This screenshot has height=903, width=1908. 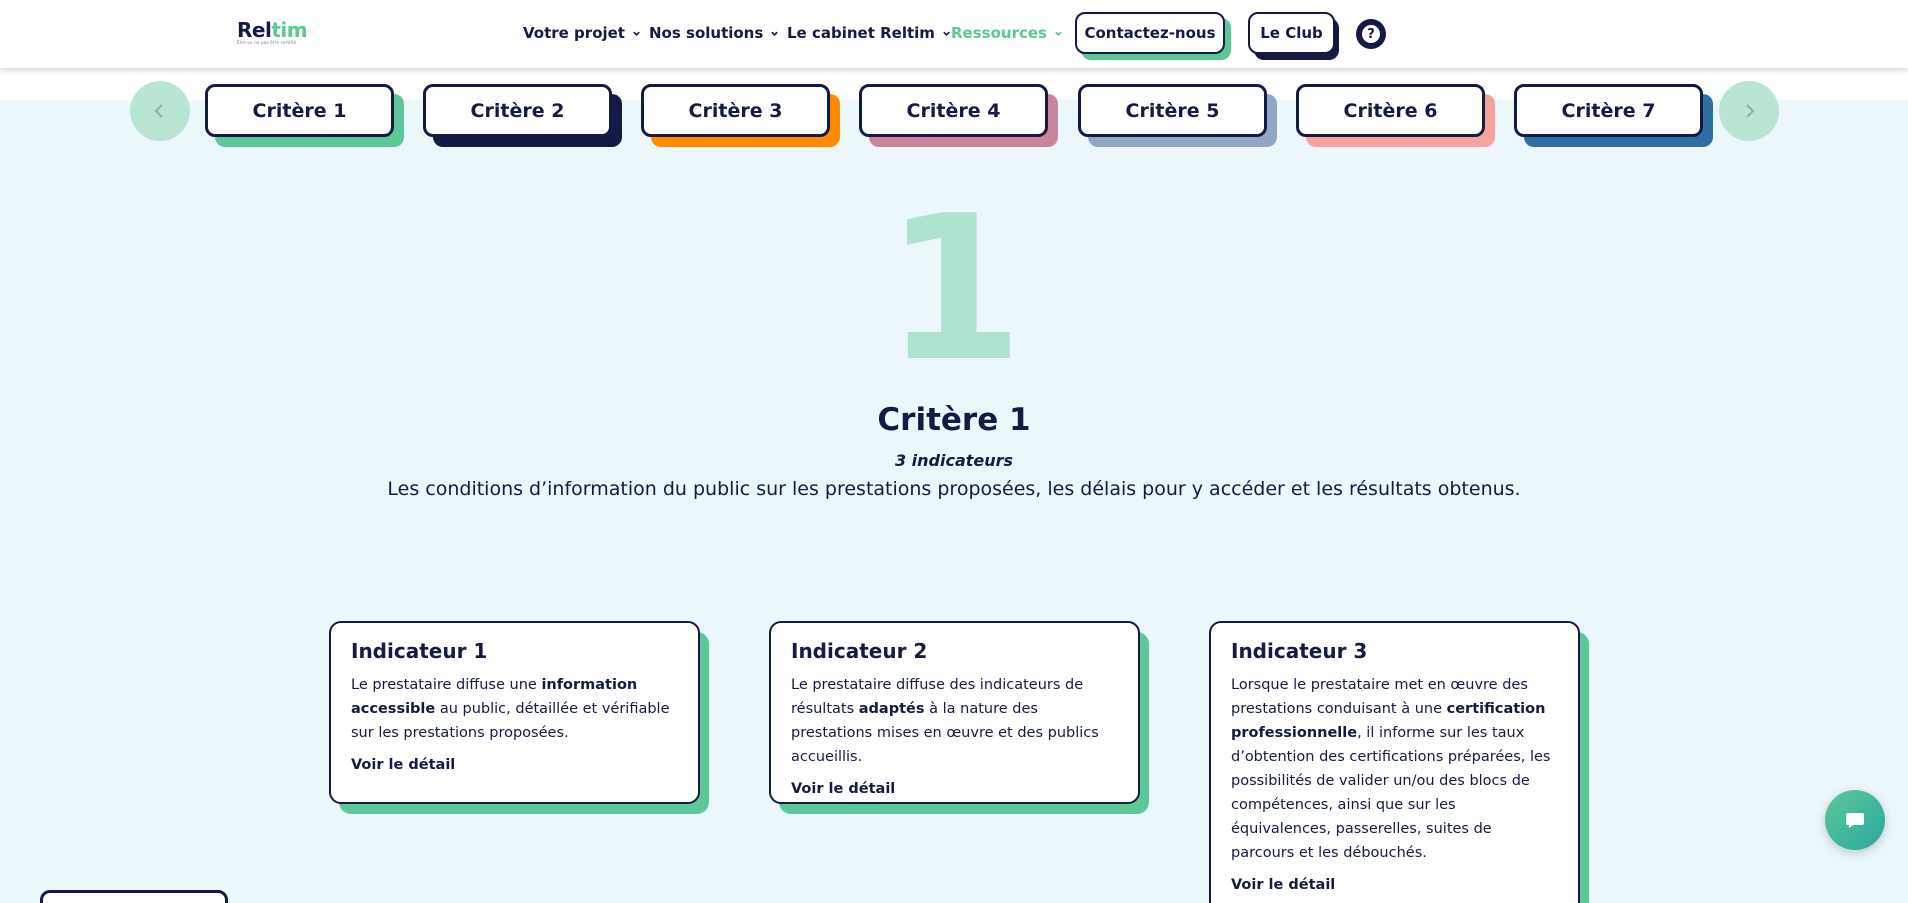 I want to click on tab-critere-2: Critère 2, so click(x=517, y=110).